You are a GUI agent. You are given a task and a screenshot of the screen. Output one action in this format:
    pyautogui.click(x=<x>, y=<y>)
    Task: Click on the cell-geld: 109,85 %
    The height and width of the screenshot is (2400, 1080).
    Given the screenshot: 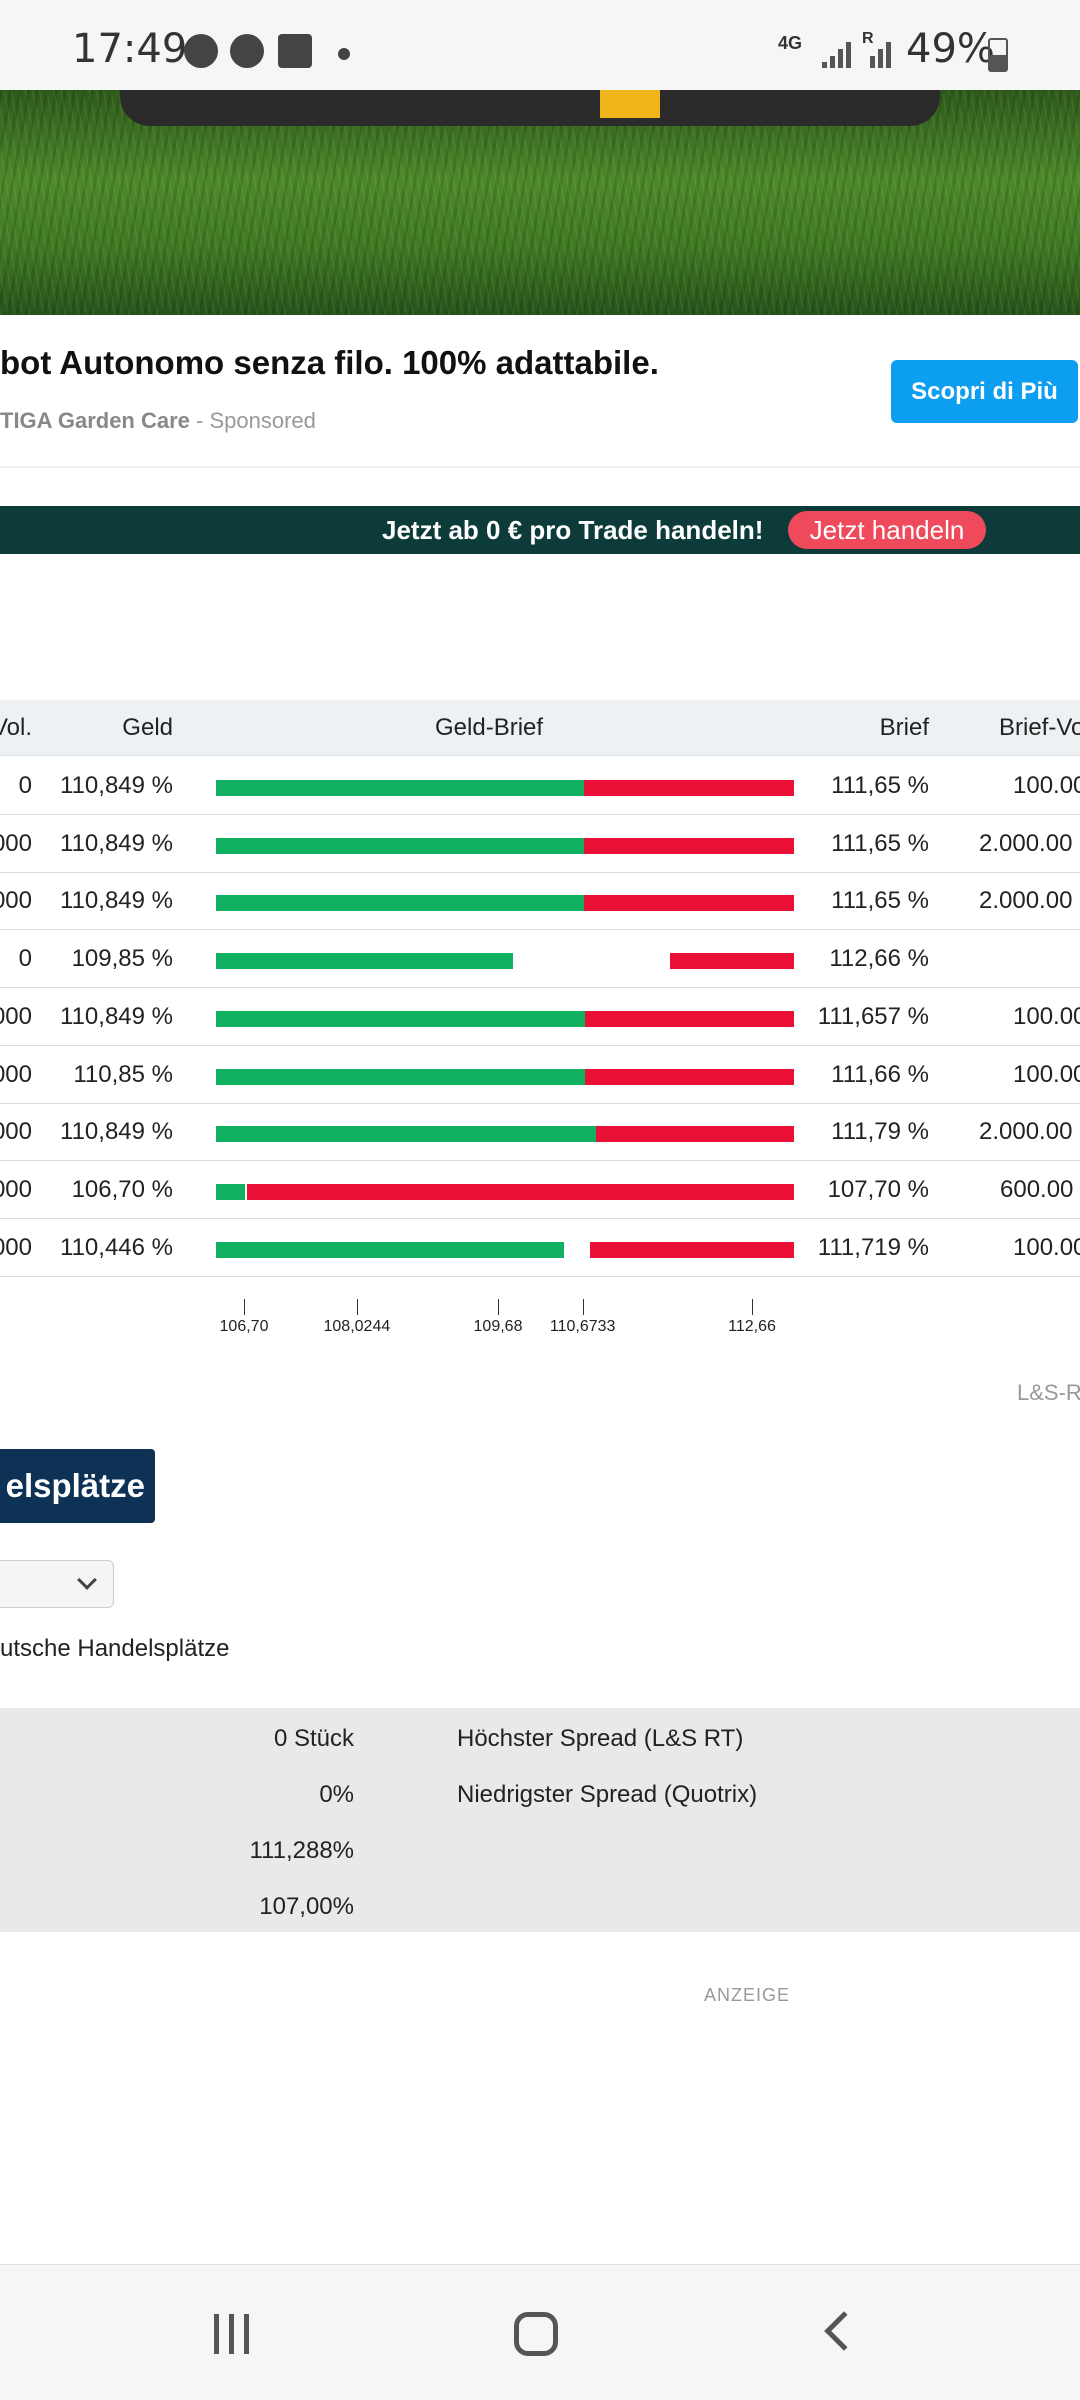 What is the action you would take?
    pyautogui.click(x=122, y=958)
    